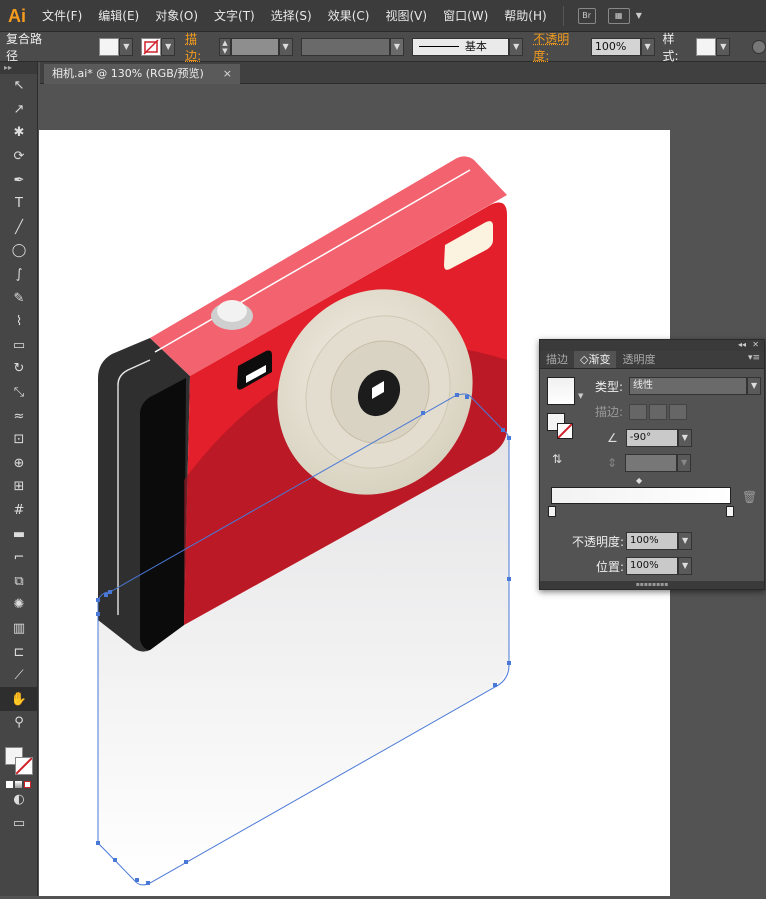 The width and height of the screenshot is (766, 899). What do you see at coordinates (641, 495) in the screenshot?
I see `gradient-slider` at bounding box center [641, 495].